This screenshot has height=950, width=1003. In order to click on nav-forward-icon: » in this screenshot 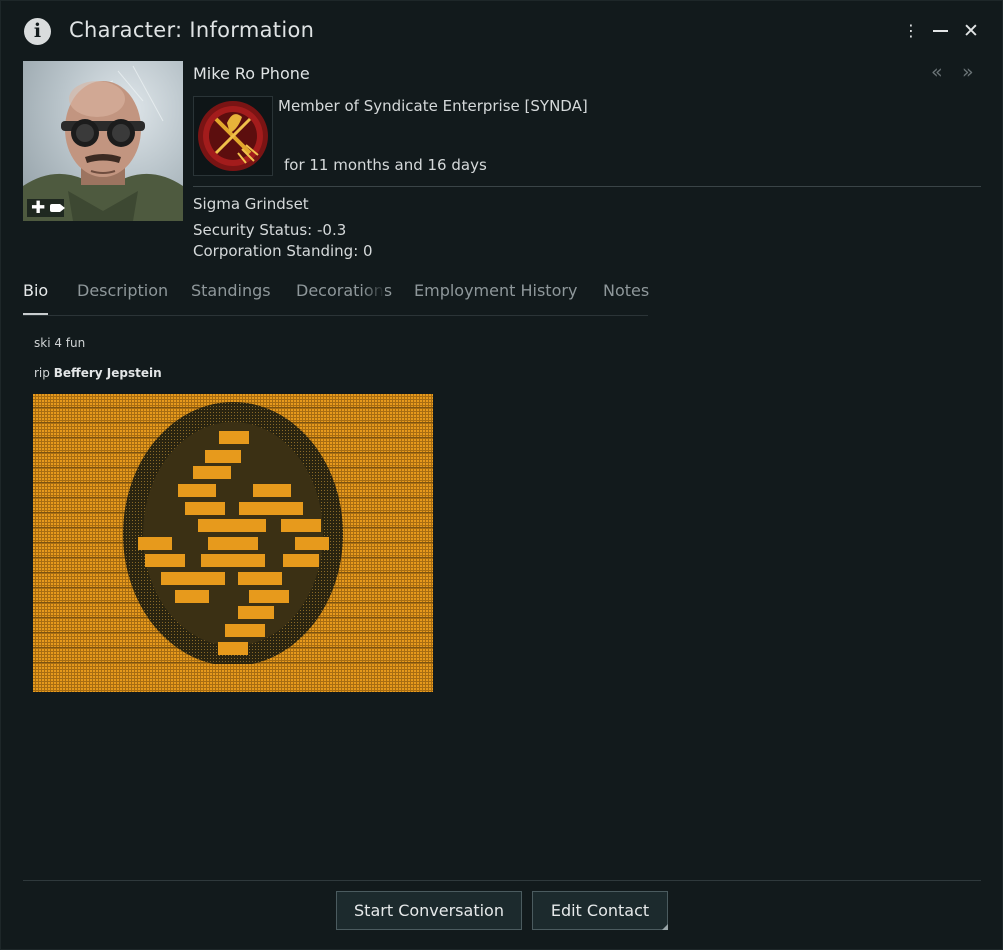, I will do `click(968, 72)`.